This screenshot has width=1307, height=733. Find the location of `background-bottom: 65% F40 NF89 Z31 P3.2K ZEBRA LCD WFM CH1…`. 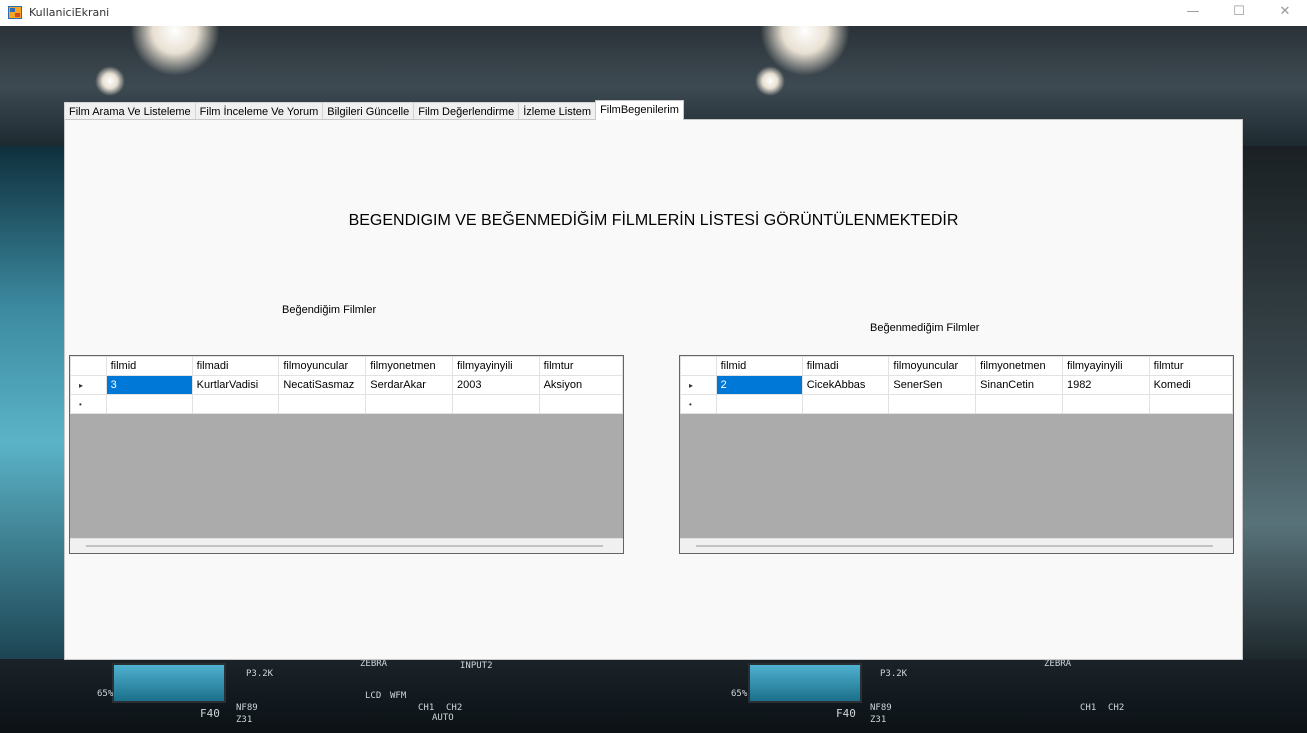

background-bottom: 65% F40 NF89 Z31 P3.2K ZEBRA LCD WFM CH1… is located at coordinates (653, 696).